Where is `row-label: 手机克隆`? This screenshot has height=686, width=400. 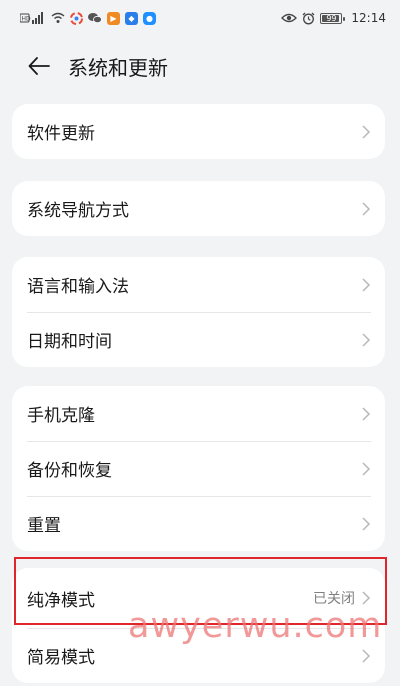 row-label: 手机克隆 is located at coordinates (61, 416).